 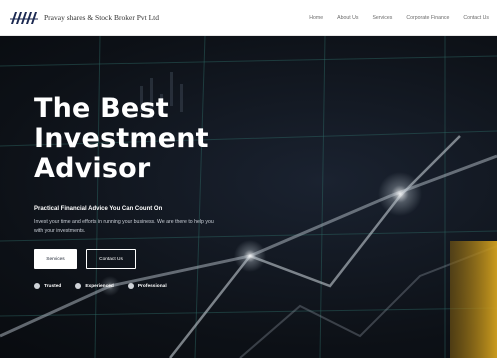 What do you see at coordinates (92, 168) in the screenshot?
I see `hero-title-line-3: Advisor` at bounding box center [92, 168].